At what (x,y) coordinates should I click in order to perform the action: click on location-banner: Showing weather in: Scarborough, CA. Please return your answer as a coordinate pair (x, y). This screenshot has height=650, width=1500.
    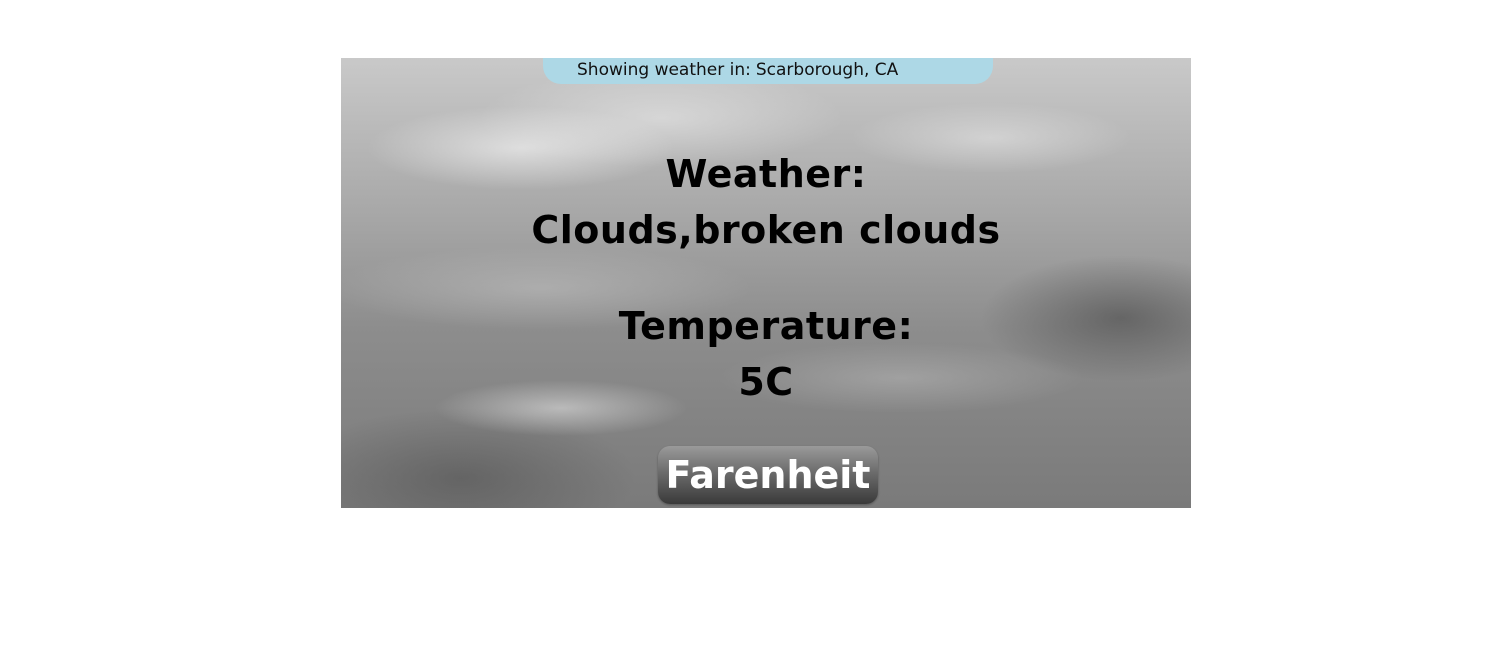
    Looking at the image, I should click on (768, 71).